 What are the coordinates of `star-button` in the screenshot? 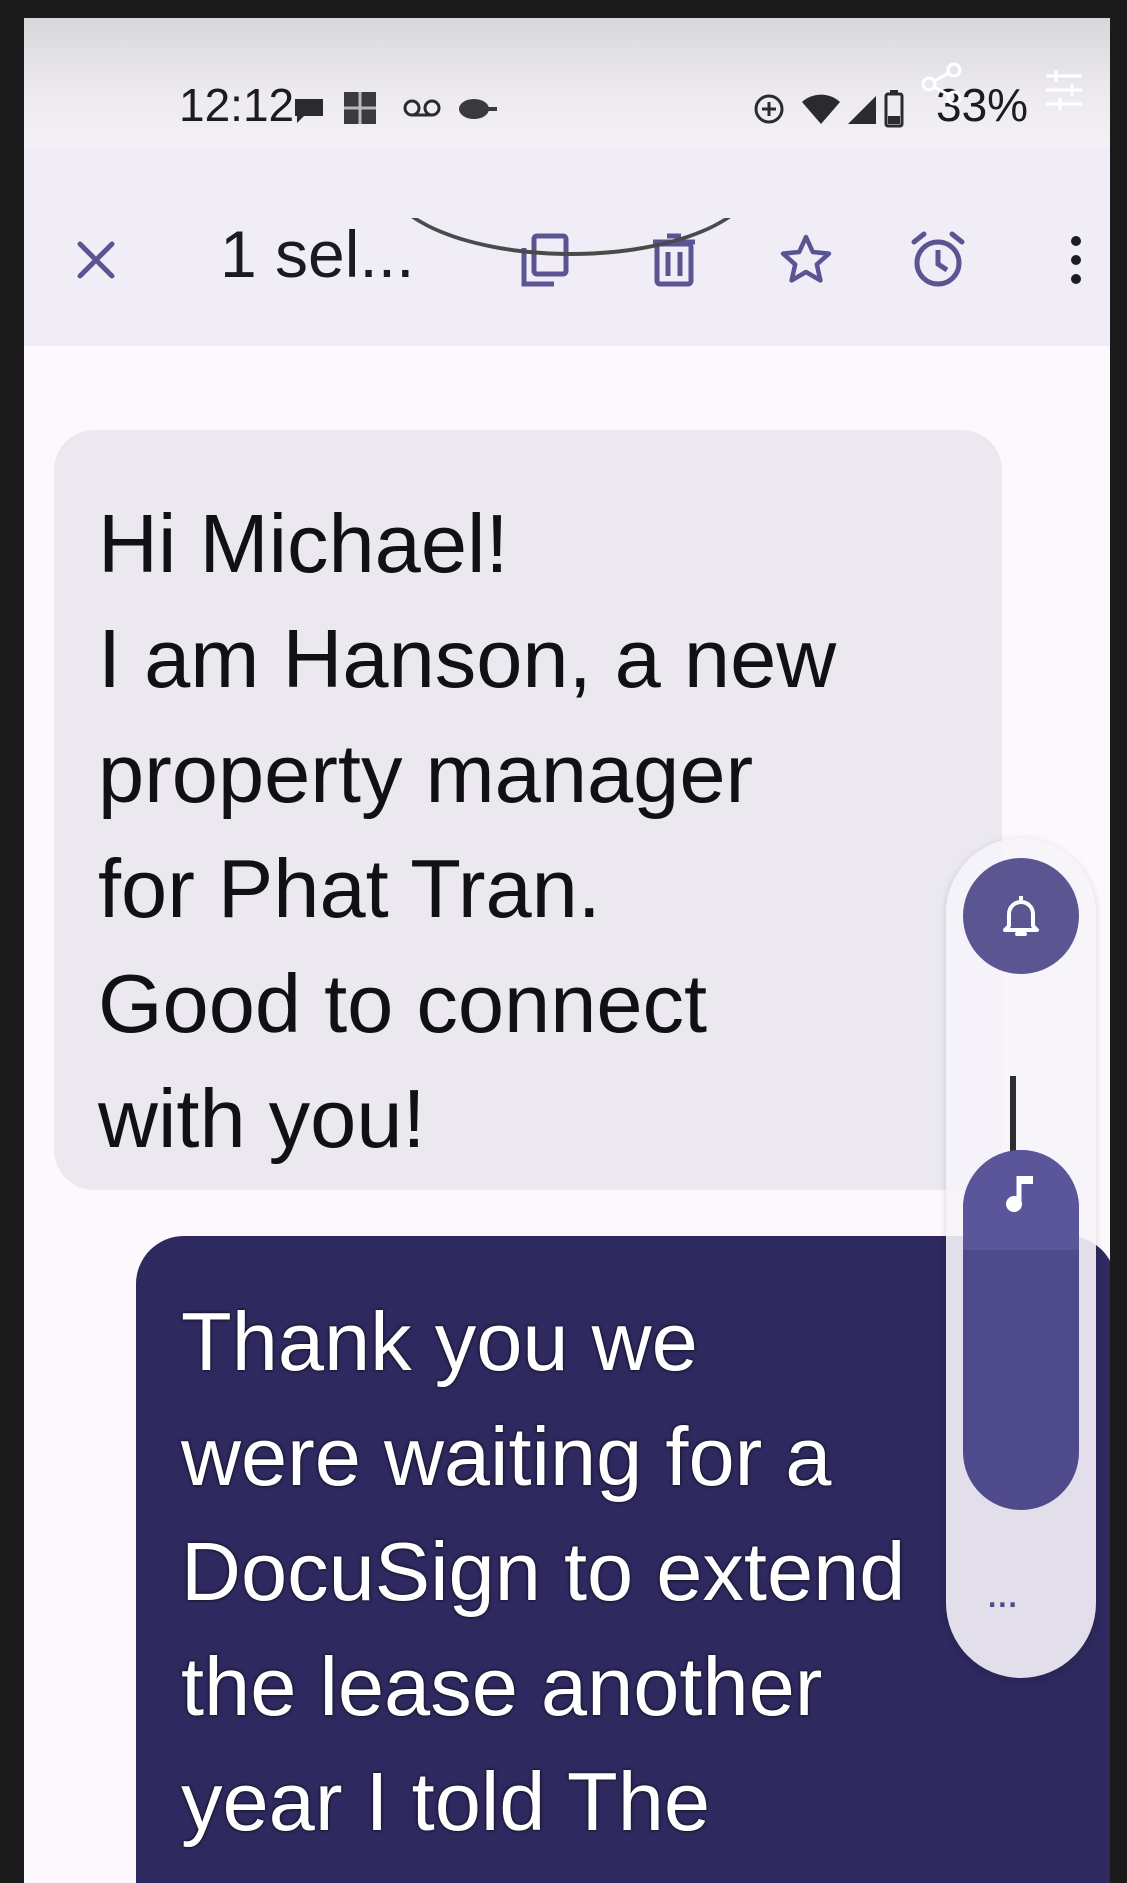 It's located at (806, 260).